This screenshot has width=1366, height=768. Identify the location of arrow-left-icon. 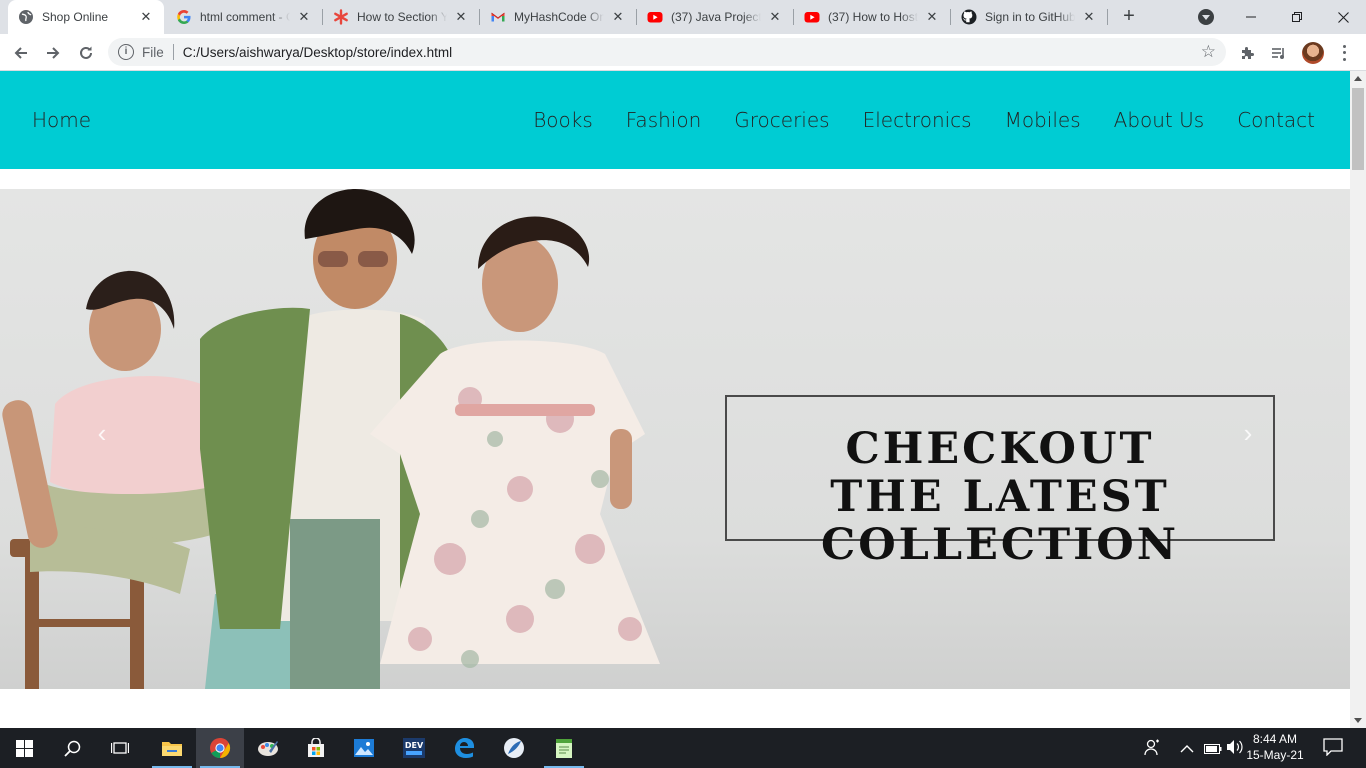
(20, 53).